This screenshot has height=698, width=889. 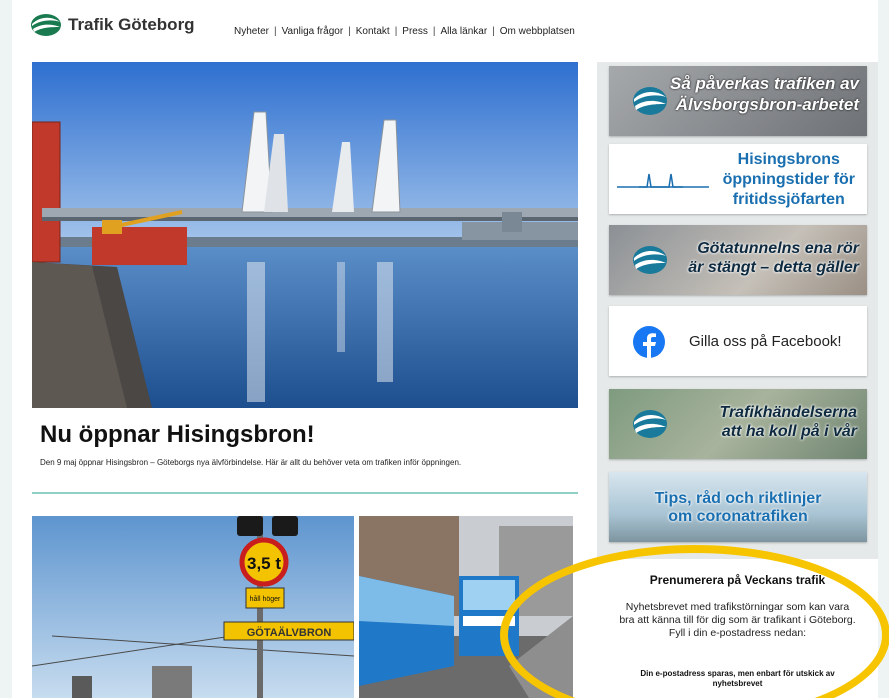 I want to click on tile-trafikhandelserna-line2: att ha koll på i vår, so click(x=789, y=431).